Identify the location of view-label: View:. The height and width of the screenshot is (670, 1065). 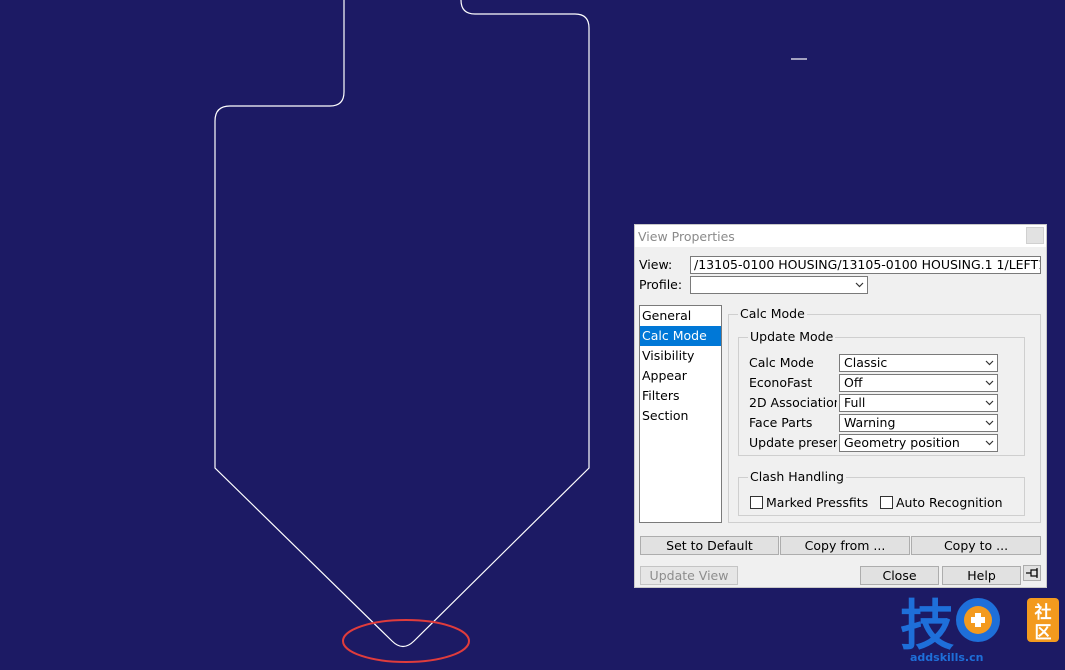
(656, 264).